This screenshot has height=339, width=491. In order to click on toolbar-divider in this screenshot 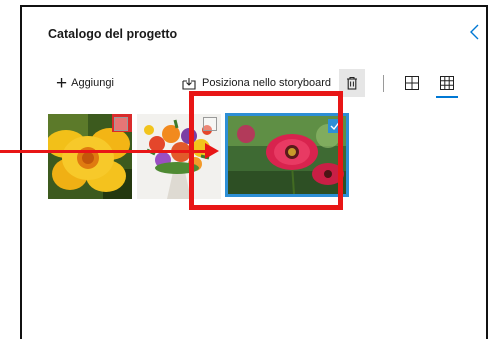, I will do `click(383, 83)`.